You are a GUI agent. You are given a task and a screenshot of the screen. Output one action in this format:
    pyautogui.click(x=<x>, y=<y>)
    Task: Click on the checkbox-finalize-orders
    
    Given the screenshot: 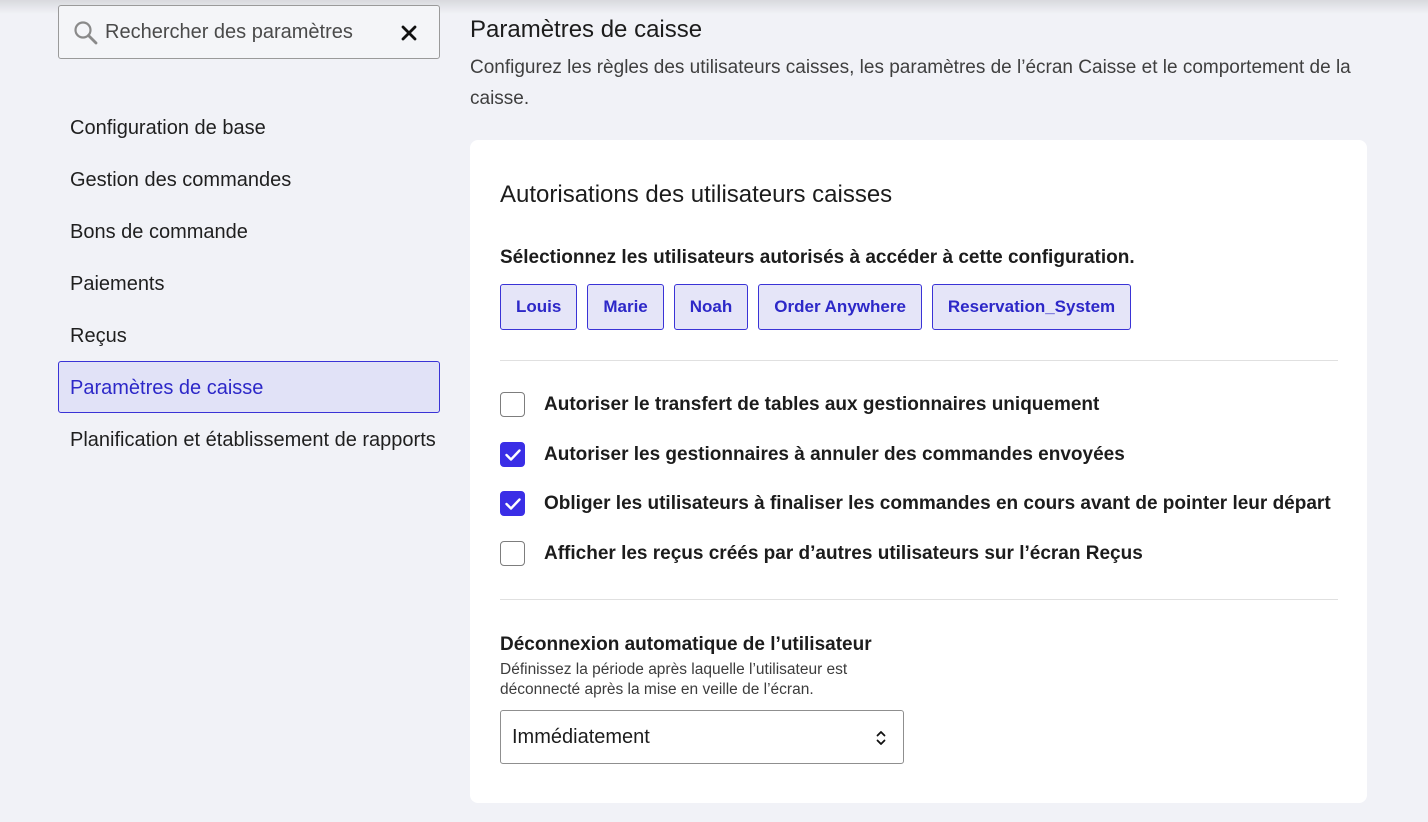 What is the action you would take?
    pyautogui.click(x=512, y=503)
    